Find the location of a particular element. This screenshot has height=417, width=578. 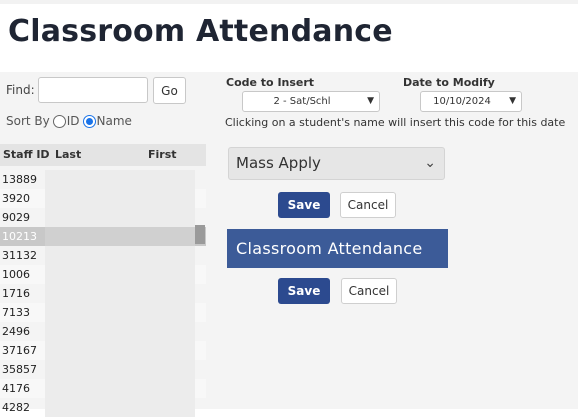

staff-id: 1716 is located at coordinates (16, 293).